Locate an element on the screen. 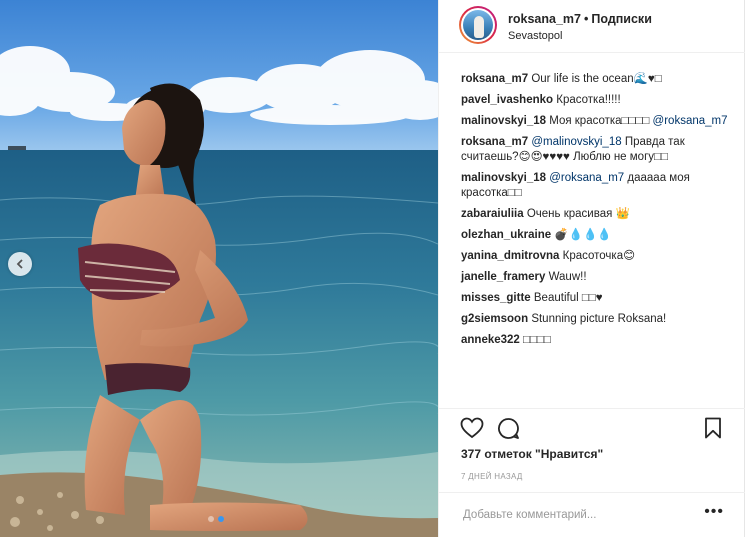 This screenshot has width=745, height=538. carousel-dot is located at coordinates (211, 519).